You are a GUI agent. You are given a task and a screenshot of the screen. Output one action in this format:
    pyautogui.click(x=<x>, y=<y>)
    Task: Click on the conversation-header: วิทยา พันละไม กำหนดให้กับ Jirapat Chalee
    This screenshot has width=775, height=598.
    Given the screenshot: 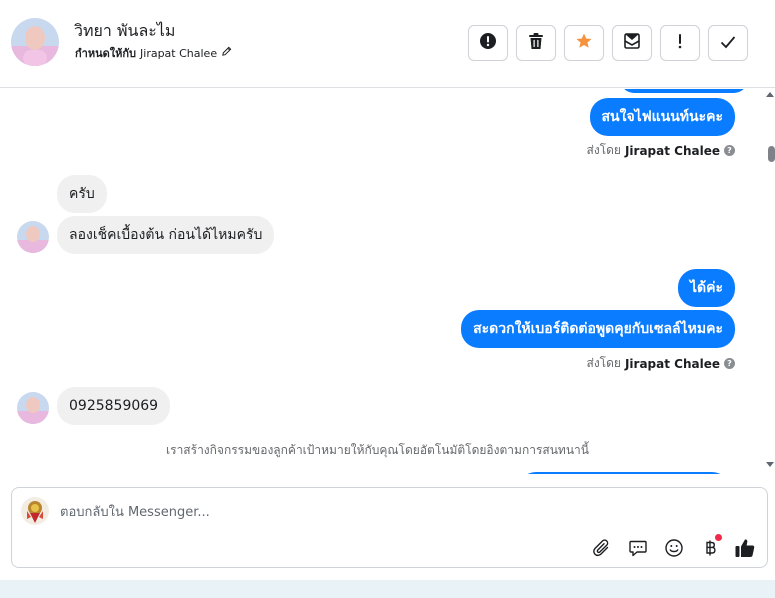 What is the action you would take?
    pyautogui.click(x=387, y=44)
    